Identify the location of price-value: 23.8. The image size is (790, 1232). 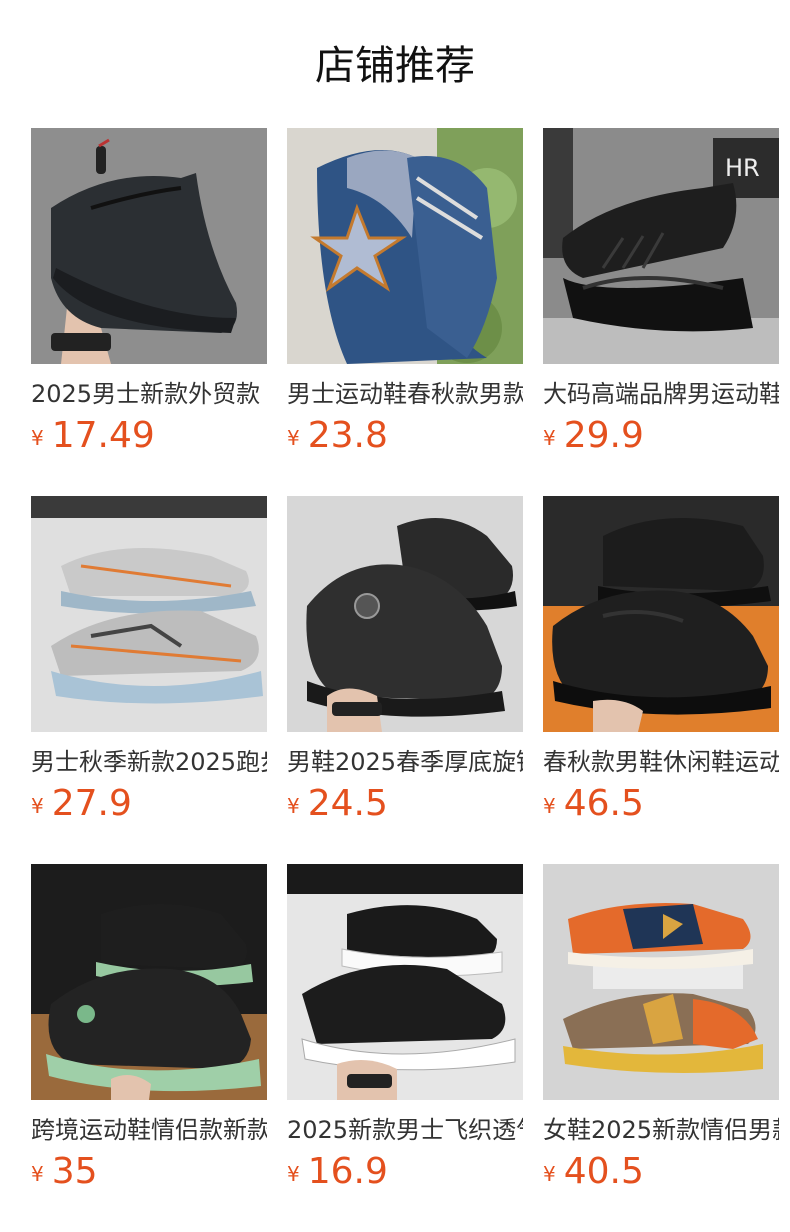
(347, 435).